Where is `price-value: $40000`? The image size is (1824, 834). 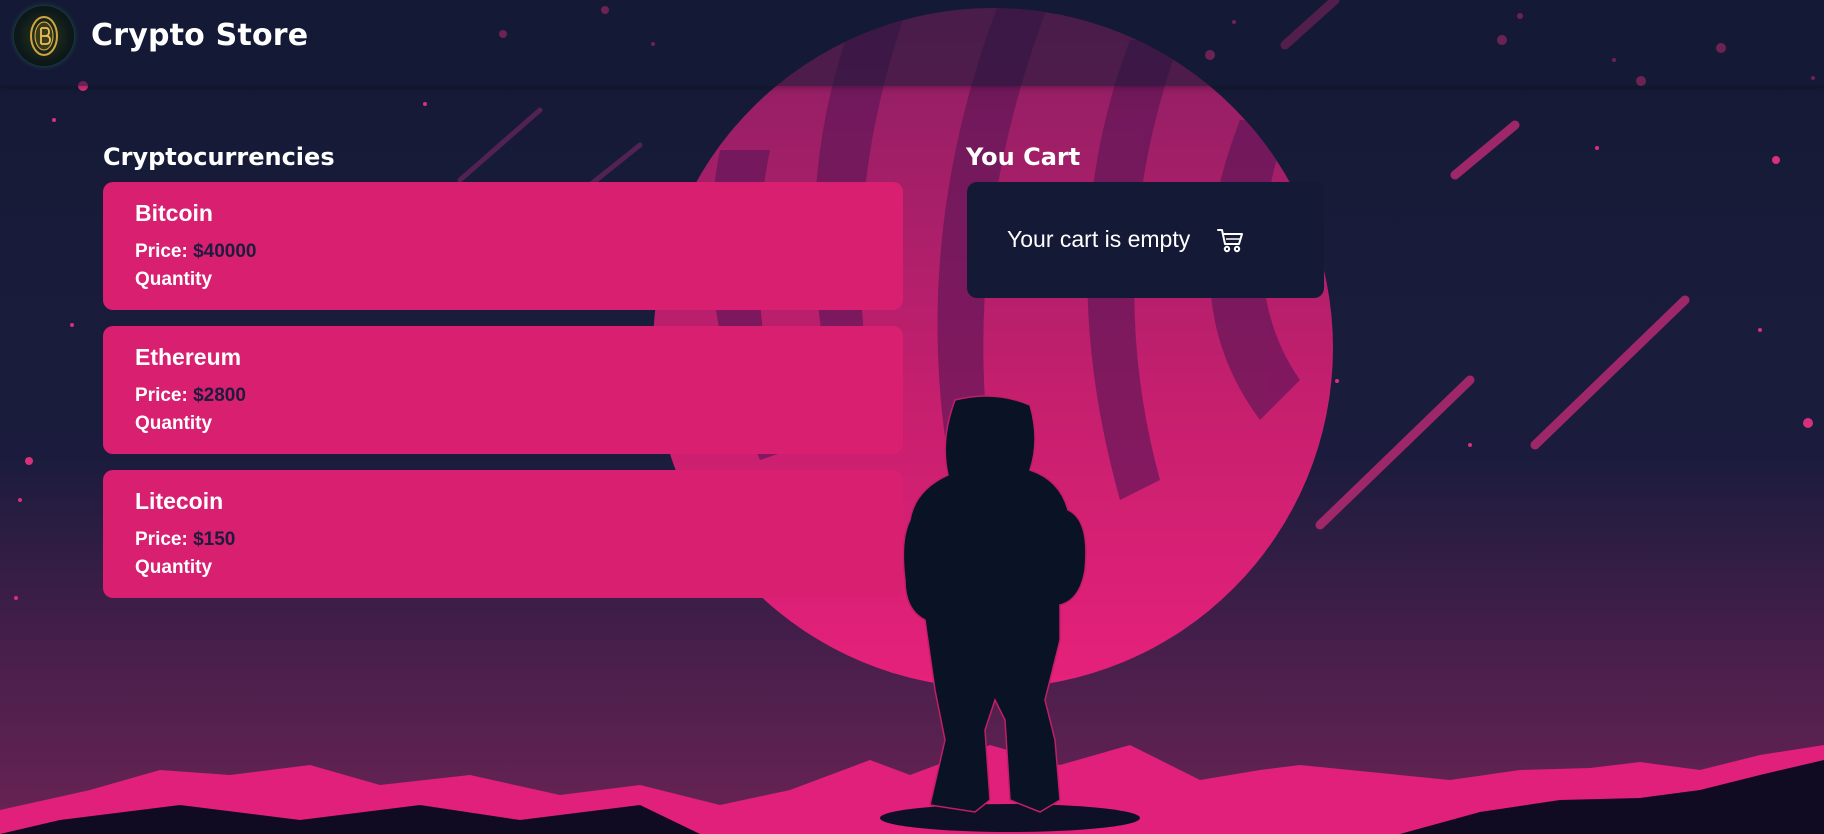 price-value: $40000 is located at coordinates (225, 251).